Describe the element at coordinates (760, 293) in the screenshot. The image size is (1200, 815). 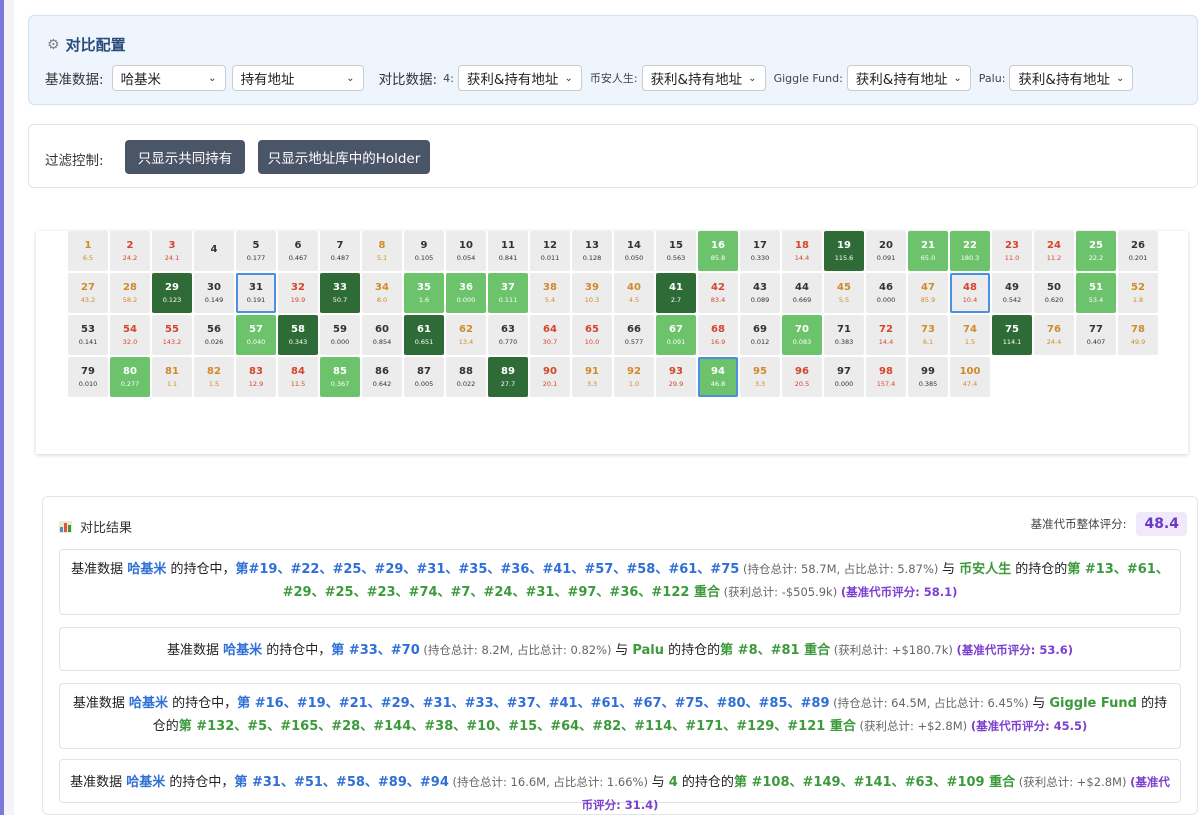
I see `holder-cell: 43 0.089` at that location.